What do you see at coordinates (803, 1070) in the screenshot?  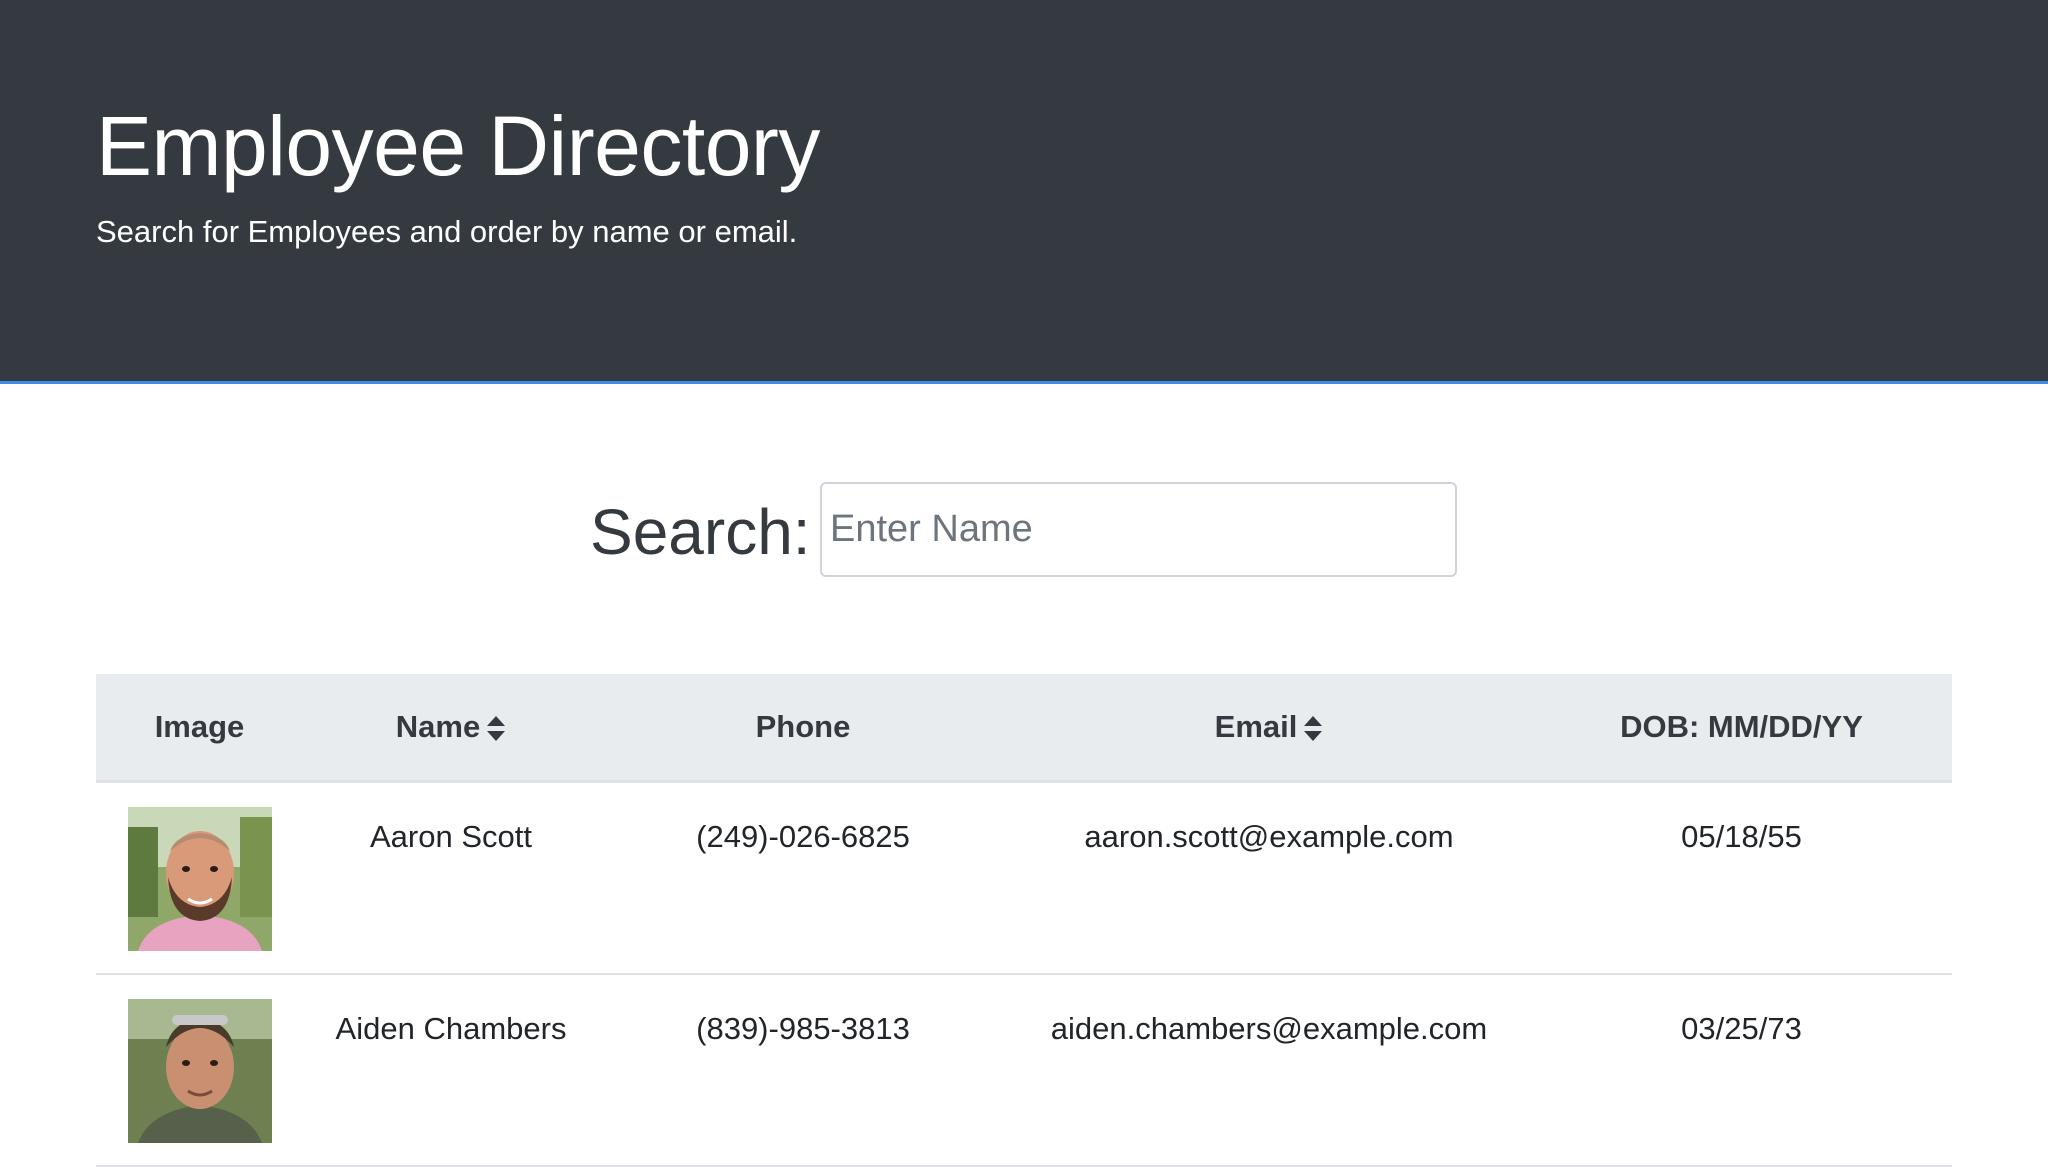 I see `cell-phone: (839)-985-3813` at bounding box center [803, 1070].